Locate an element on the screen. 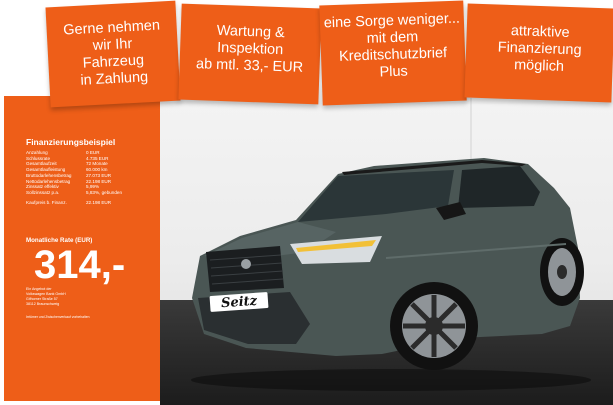 Image resolution: width=613 pixels, height=405 pixels. banner-text: attraktive Finanzierung möglich is located at coordinates (539, 48).